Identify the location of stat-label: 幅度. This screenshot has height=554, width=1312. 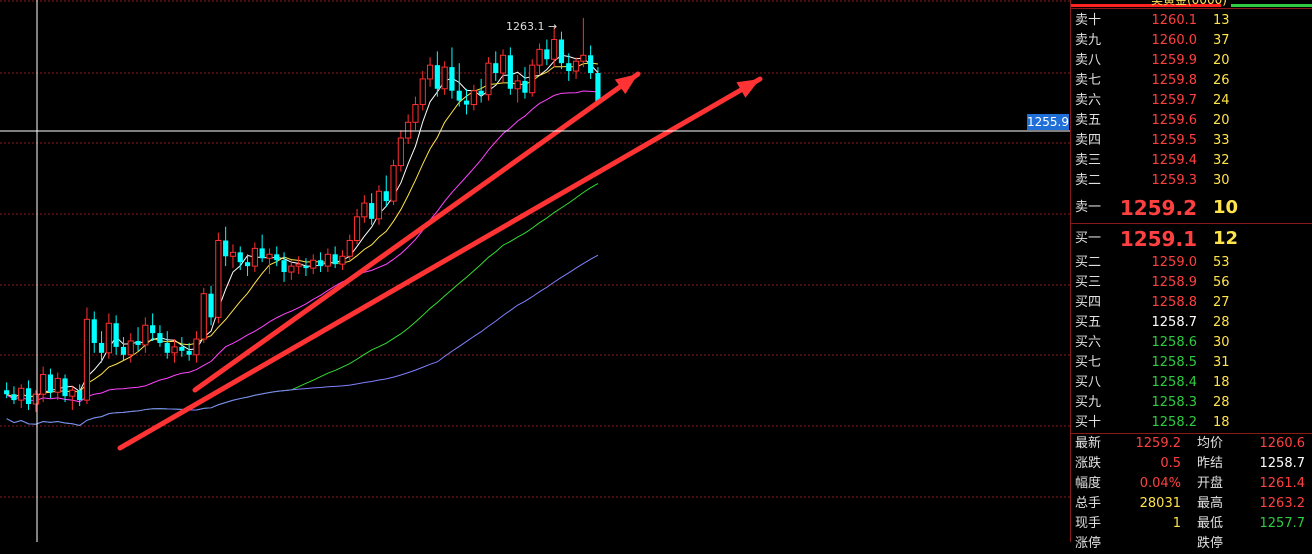
(1088, 483).